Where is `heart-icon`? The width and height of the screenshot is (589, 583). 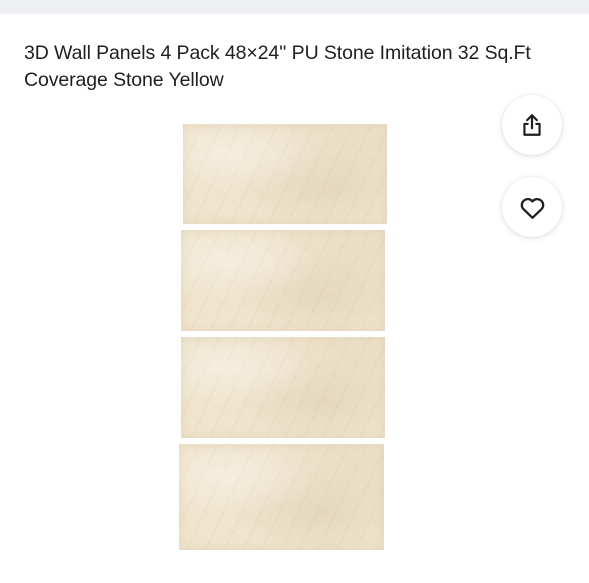 heart-icon is located at coordinates (532, 207).